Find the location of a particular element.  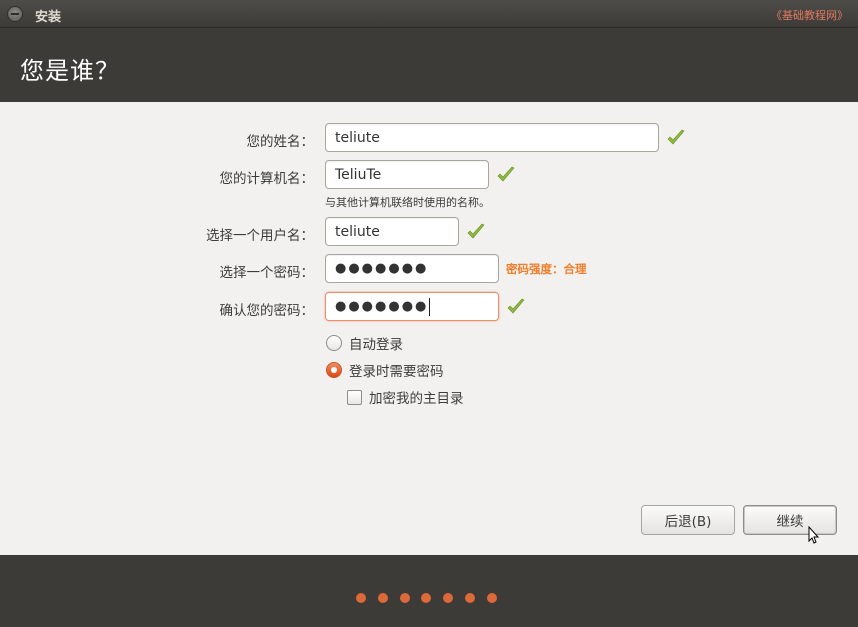

confirm-password-value: ●●●●●●● is located at coordinates (382, 306).